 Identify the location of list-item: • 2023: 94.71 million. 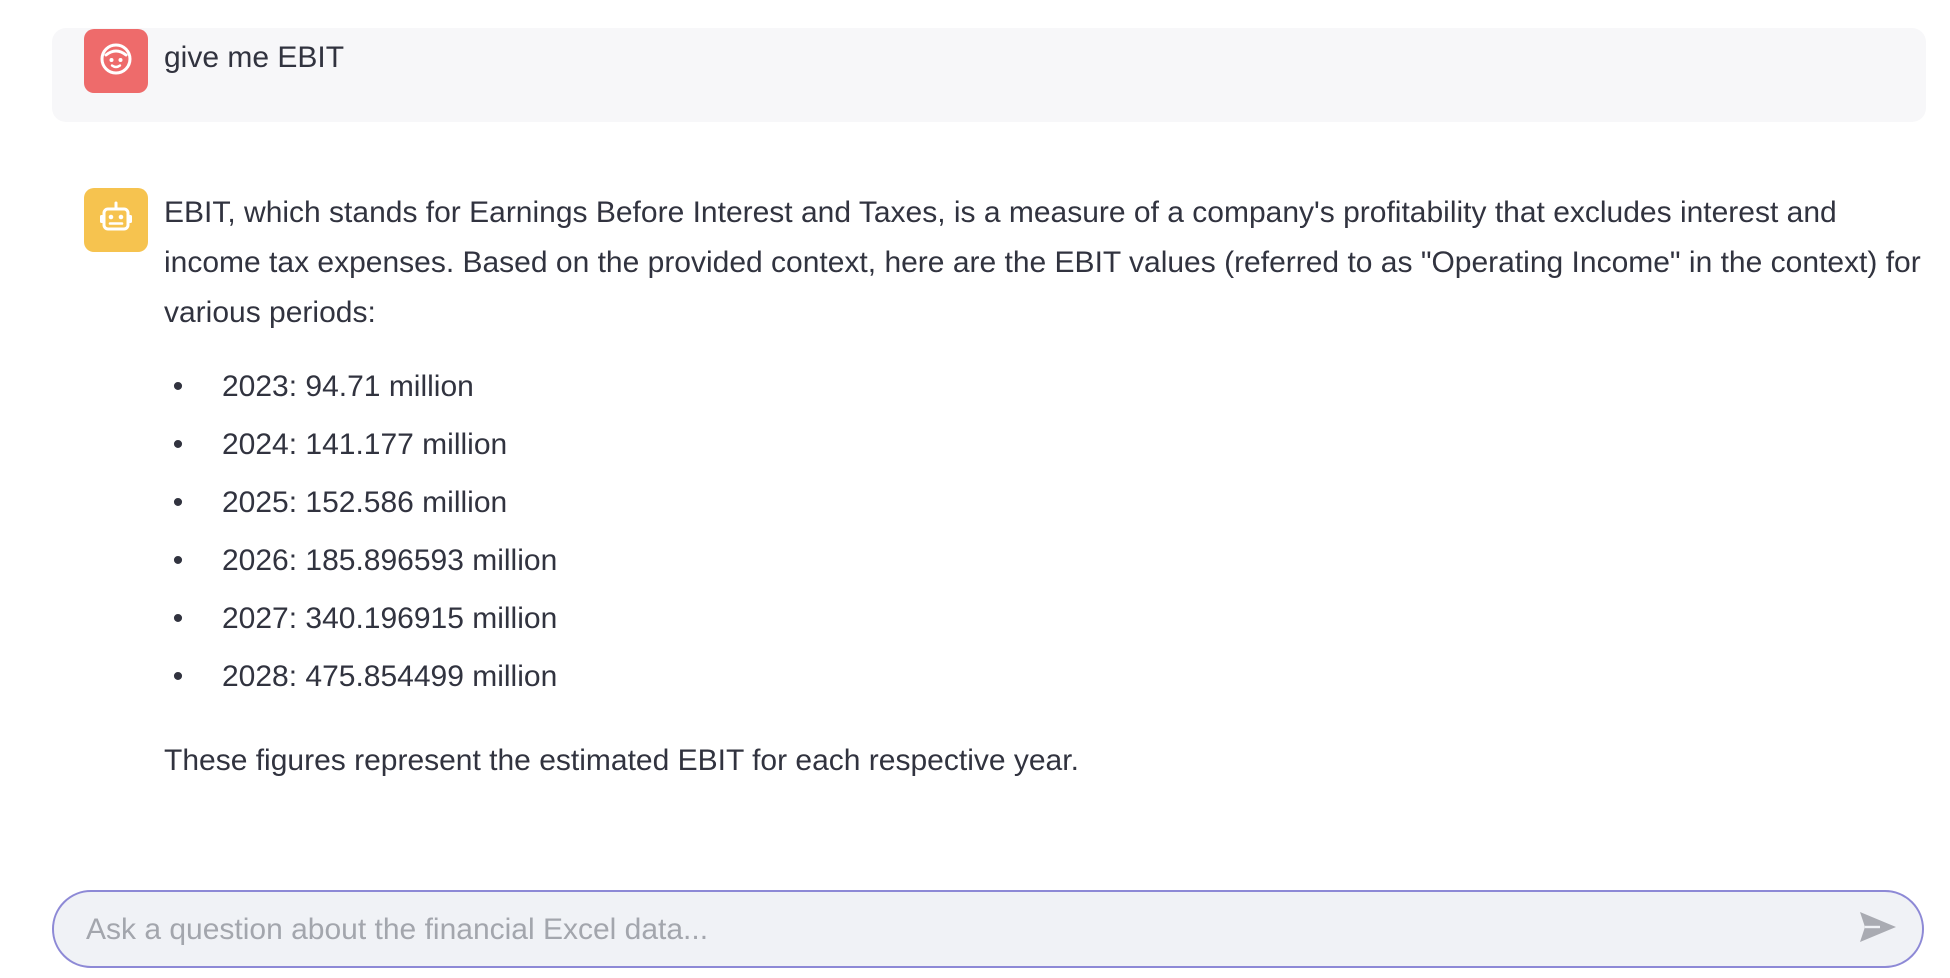
(323, 386).